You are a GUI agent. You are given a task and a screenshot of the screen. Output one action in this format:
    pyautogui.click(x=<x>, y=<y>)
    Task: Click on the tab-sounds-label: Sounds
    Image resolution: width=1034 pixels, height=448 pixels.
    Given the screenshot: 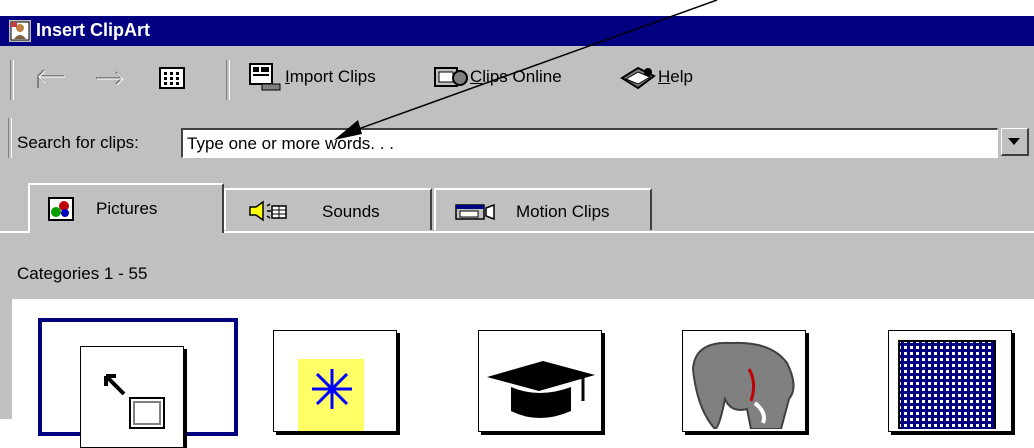 What is the action you would take?
    pyautogui.click(x=351, y=211)
    